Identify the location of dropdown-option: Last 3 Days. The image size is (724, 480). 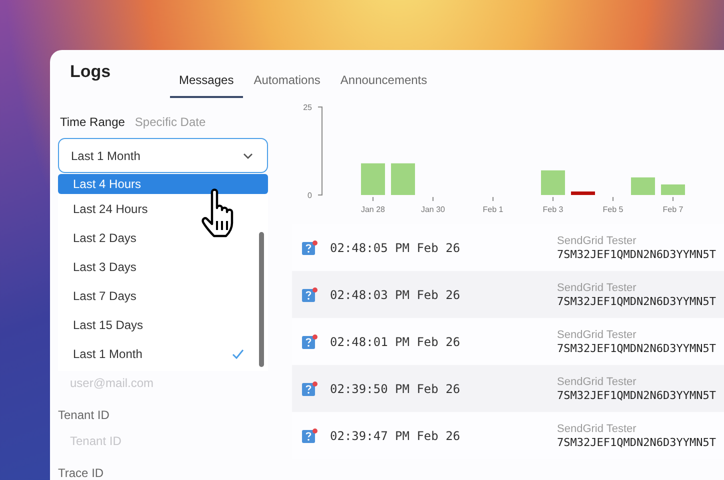
(163, 266).